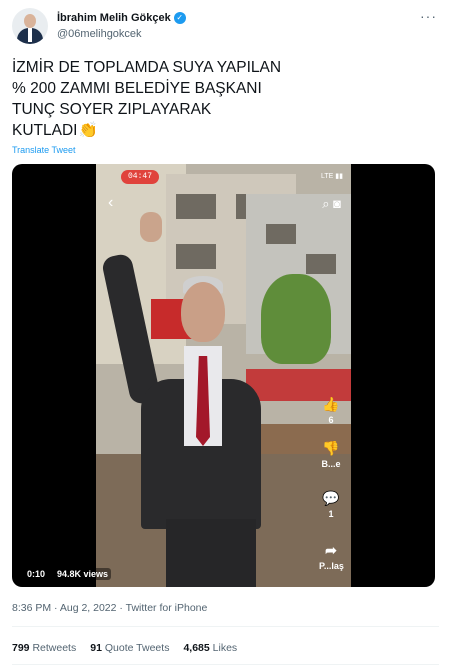 The image size is (451, 669). Describe the element at coordinates (331, 420) in the screenshot. I see `like-count: 6` at that location.